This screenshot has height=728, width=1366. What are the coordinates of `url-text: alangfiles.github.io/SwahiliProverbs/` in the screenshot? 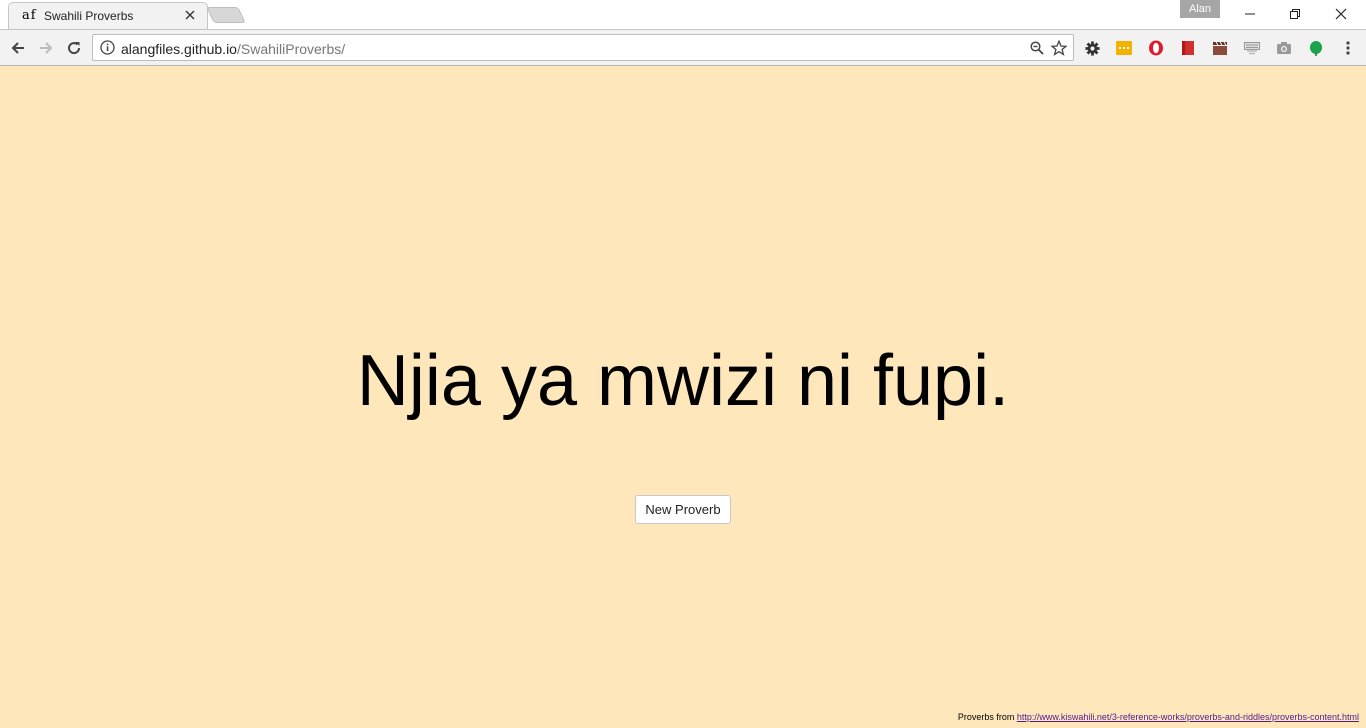 It's located at (233, 49).